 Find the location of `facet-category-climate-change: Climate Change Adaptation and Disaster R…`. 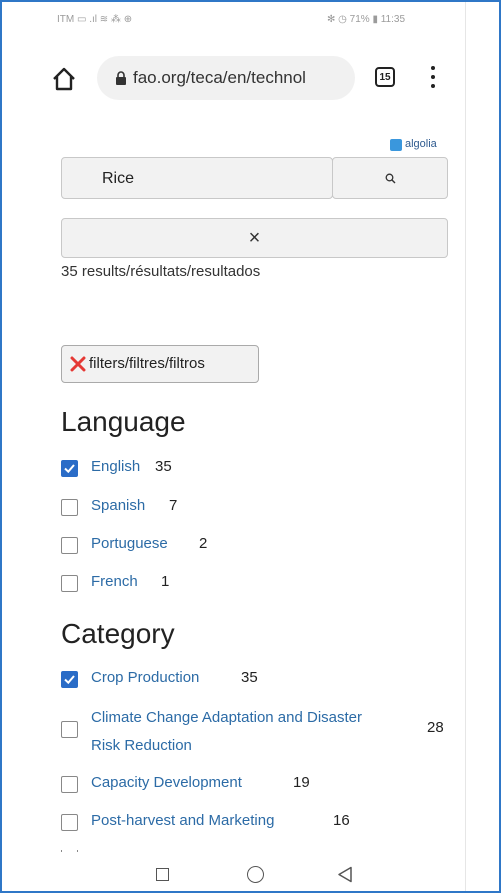

facet-category-climate-change: Climate Change Adaptation and Disaster R… is located at coordinates (256, 729).